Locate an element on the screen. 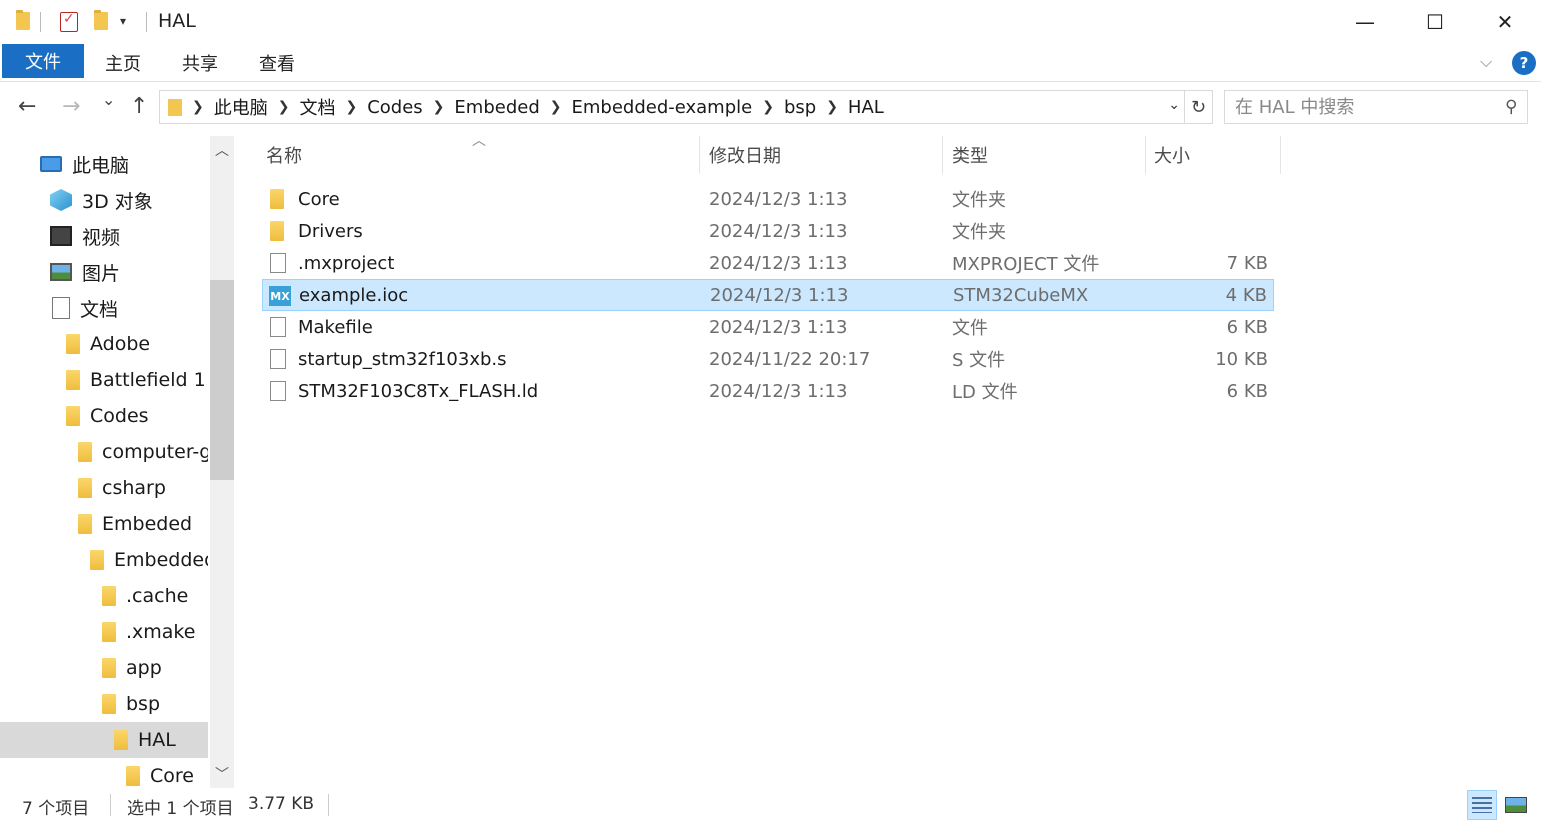 This screenshot has height=823, width=1541. breadcrumb-item: bsp is located at coordinates (800, 107).